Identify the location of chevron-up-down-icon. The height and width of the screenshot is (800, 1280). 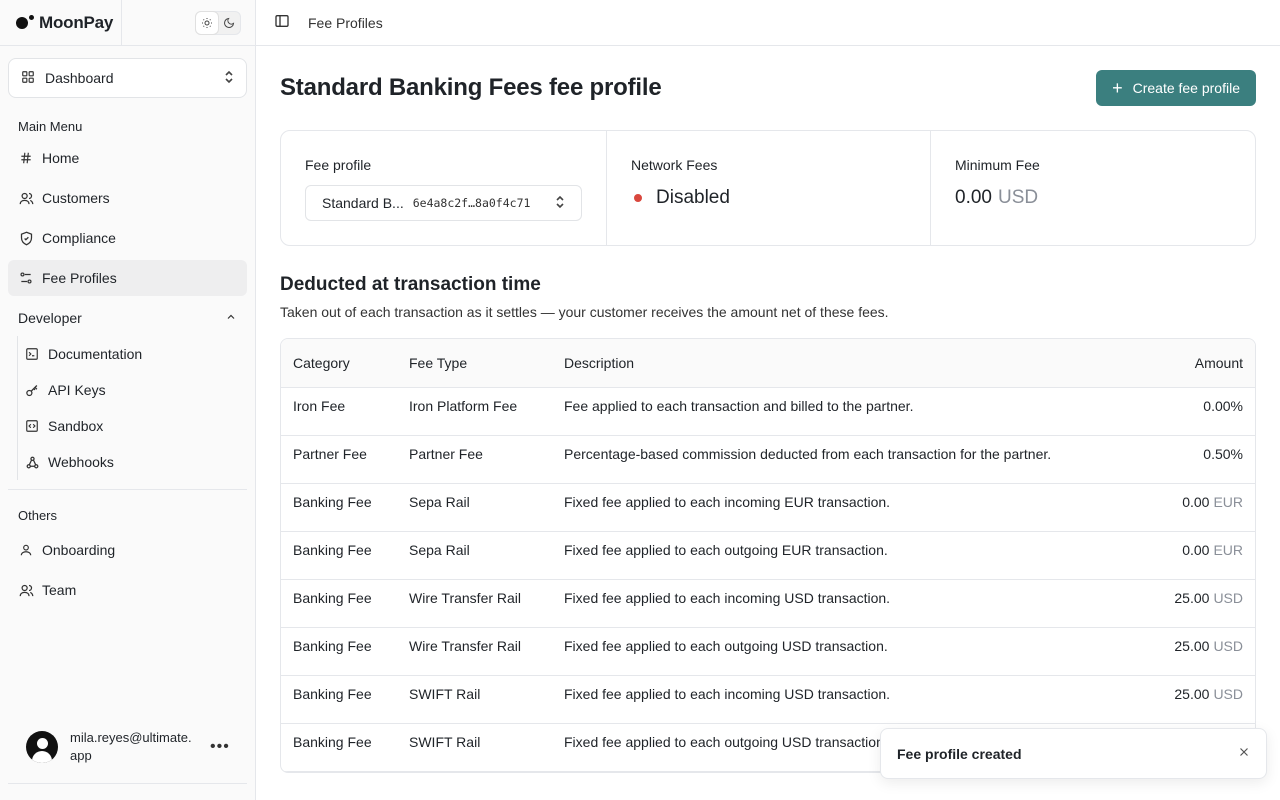
(560, 203).